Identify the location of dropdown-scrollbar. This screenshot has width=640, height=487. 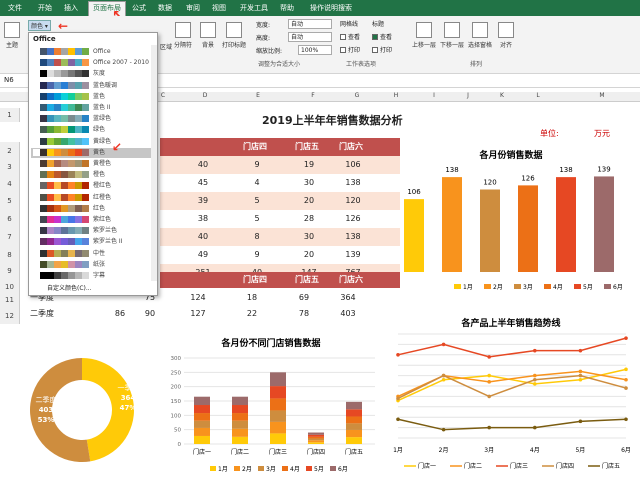
(154, 163).